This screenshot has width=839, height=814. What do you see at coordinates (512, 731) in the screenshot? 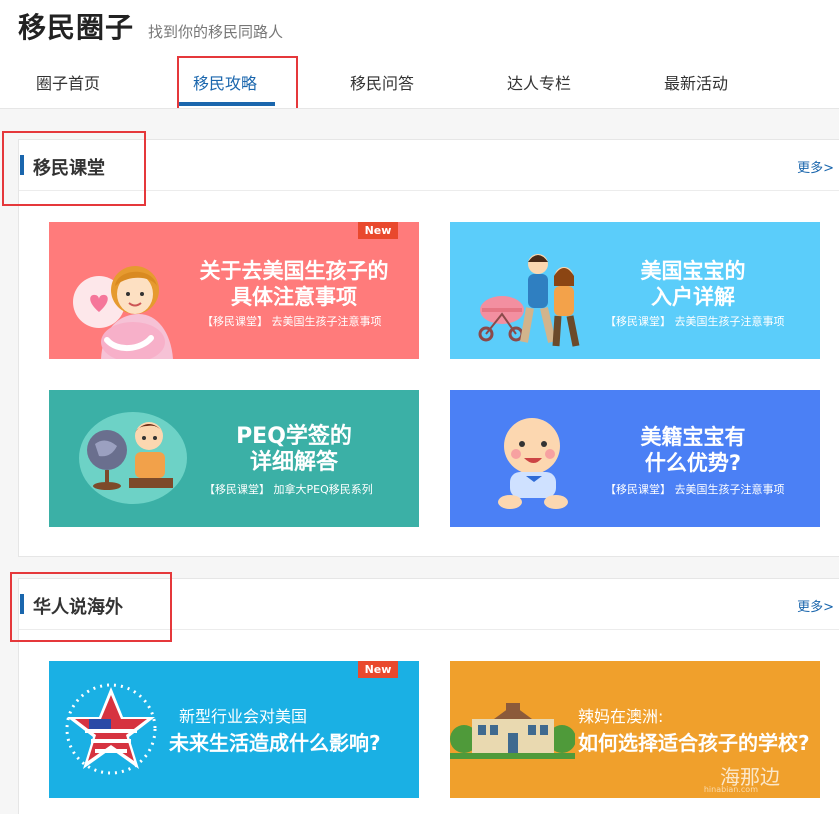
I see `building-icon` at bounding box center [512, 731].